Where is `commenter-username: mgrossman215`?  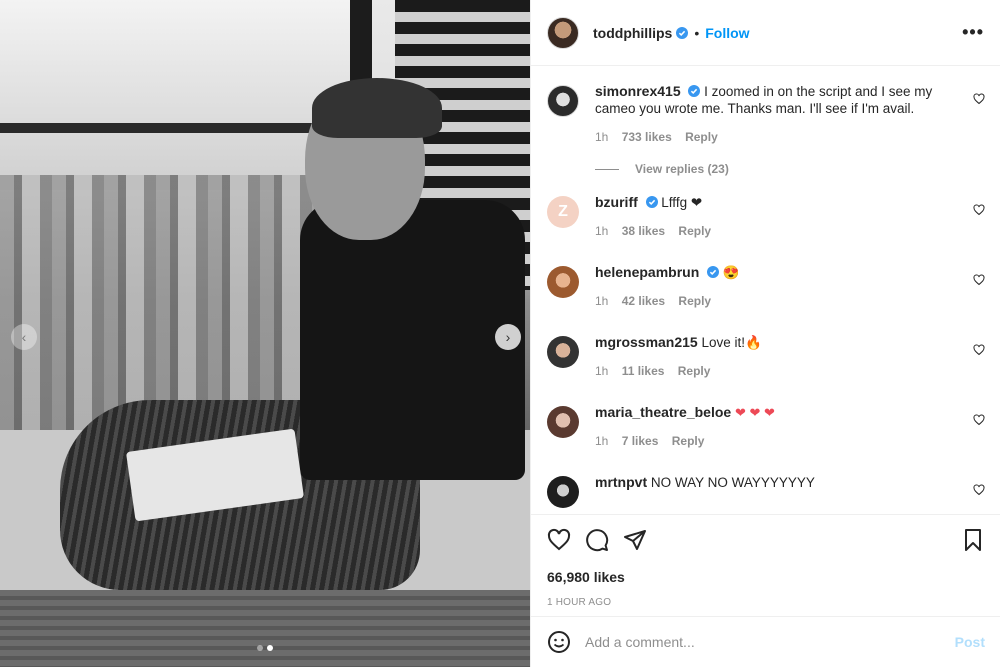 commenter-username: mgrossman215 is located at coordinates (646, 342).